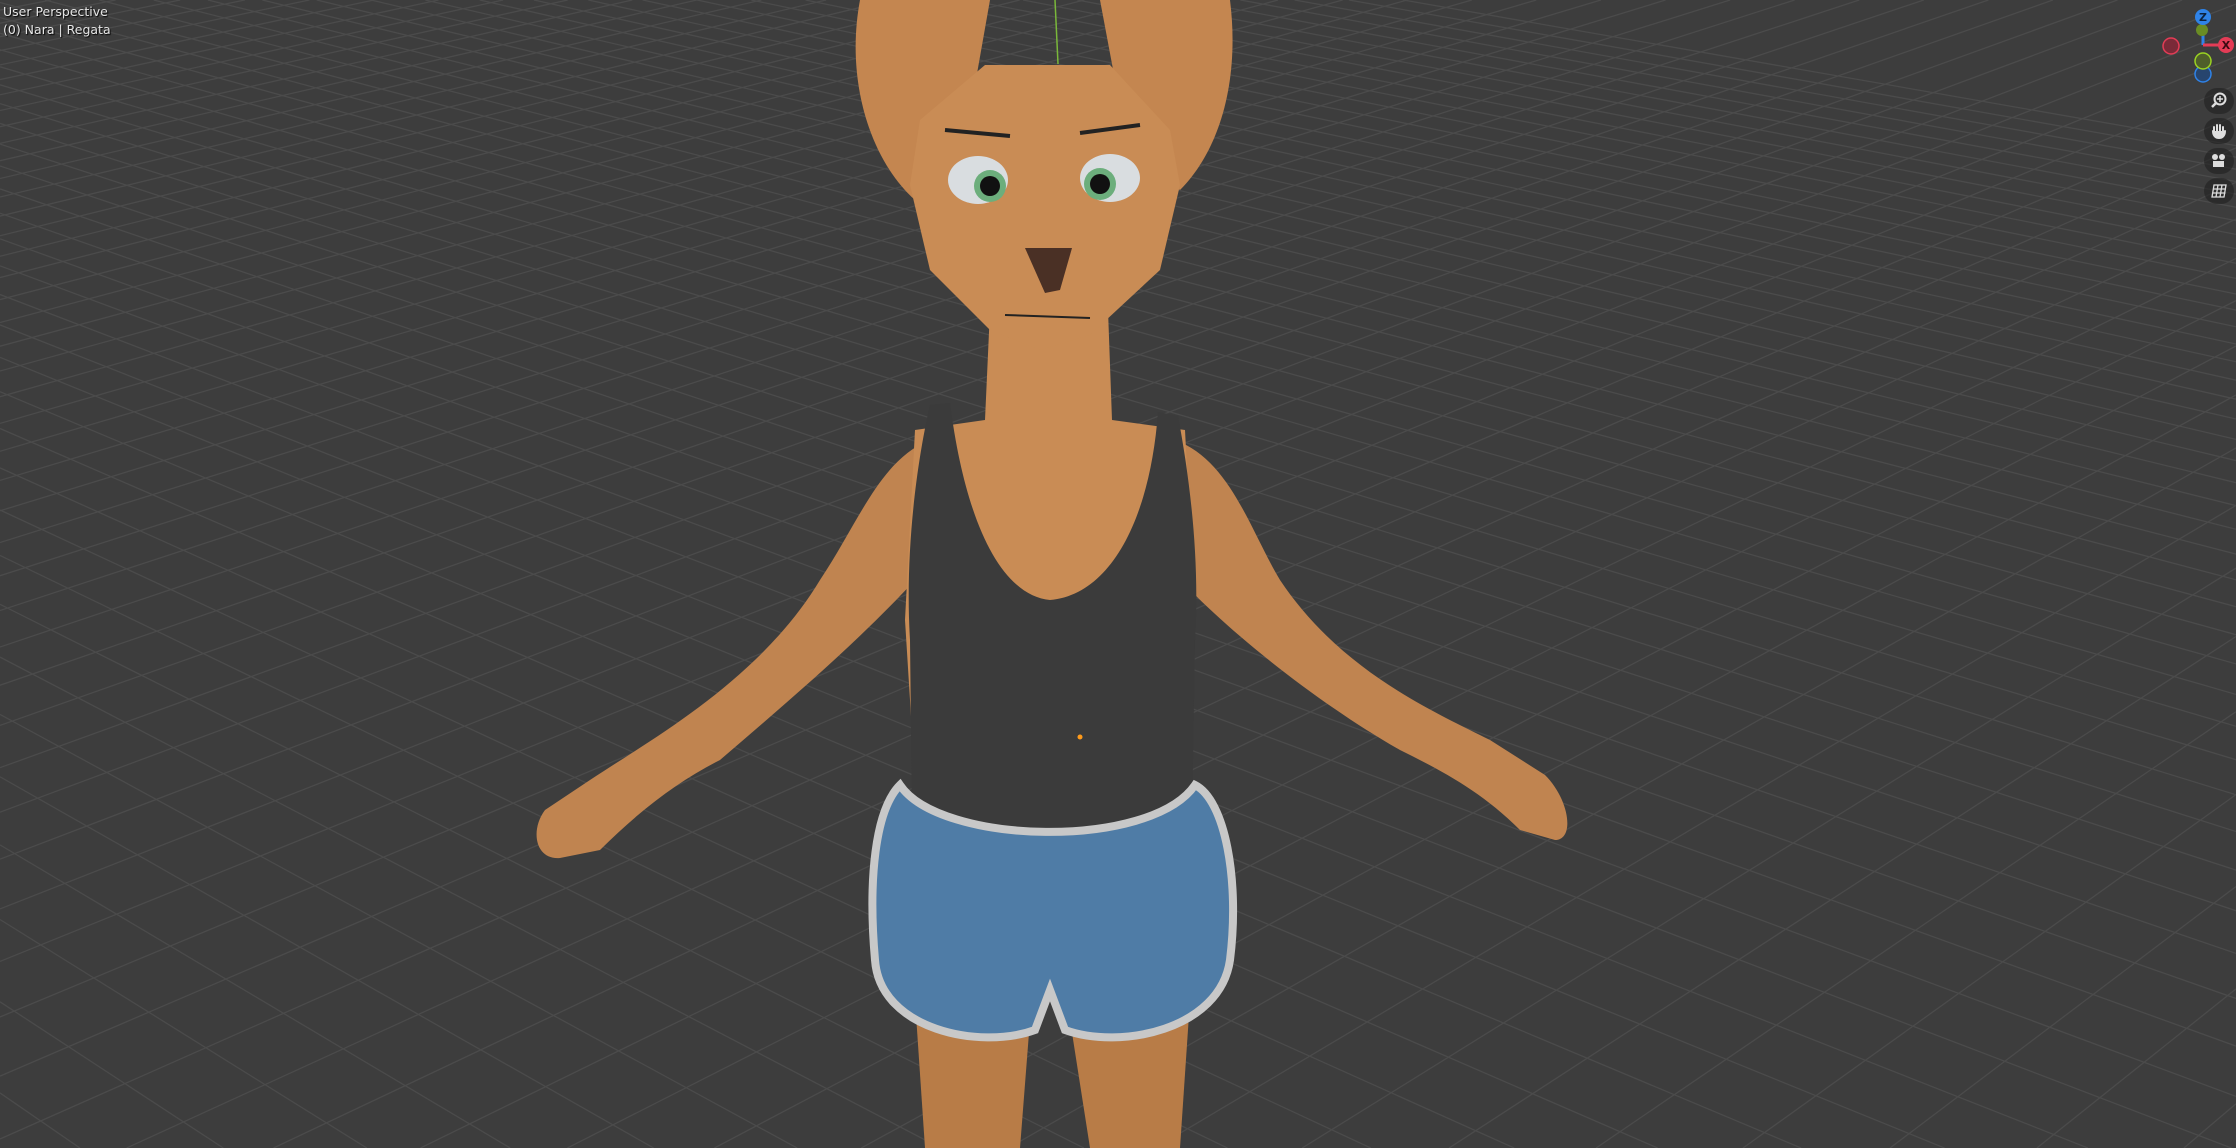  I want to click on gizmo-neg-x, so click(2171, 46).